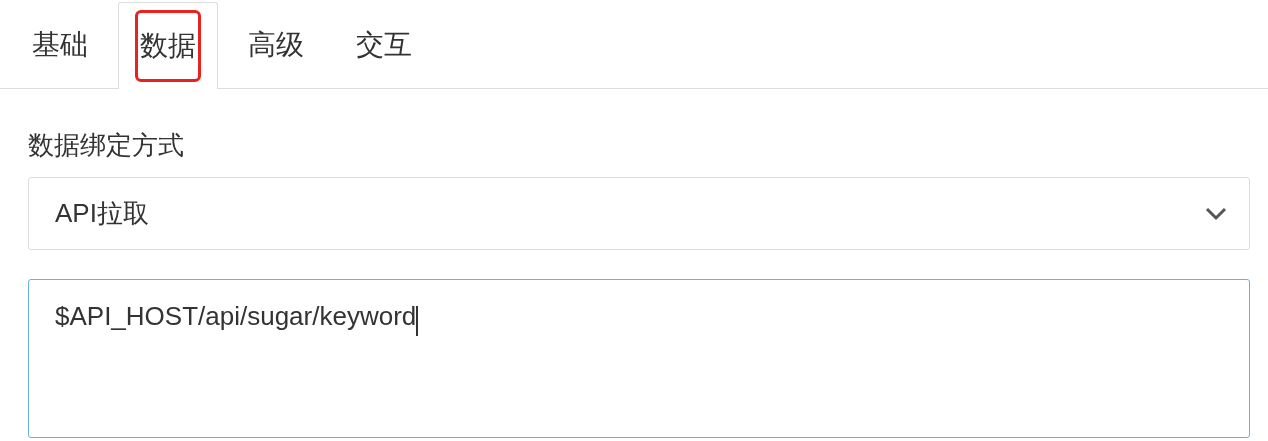 The image size is (1268, 441). What do you see at coordinates (276, 44) in the screenshot?
I see `tab: 高级` at bounding box center [276, 44].